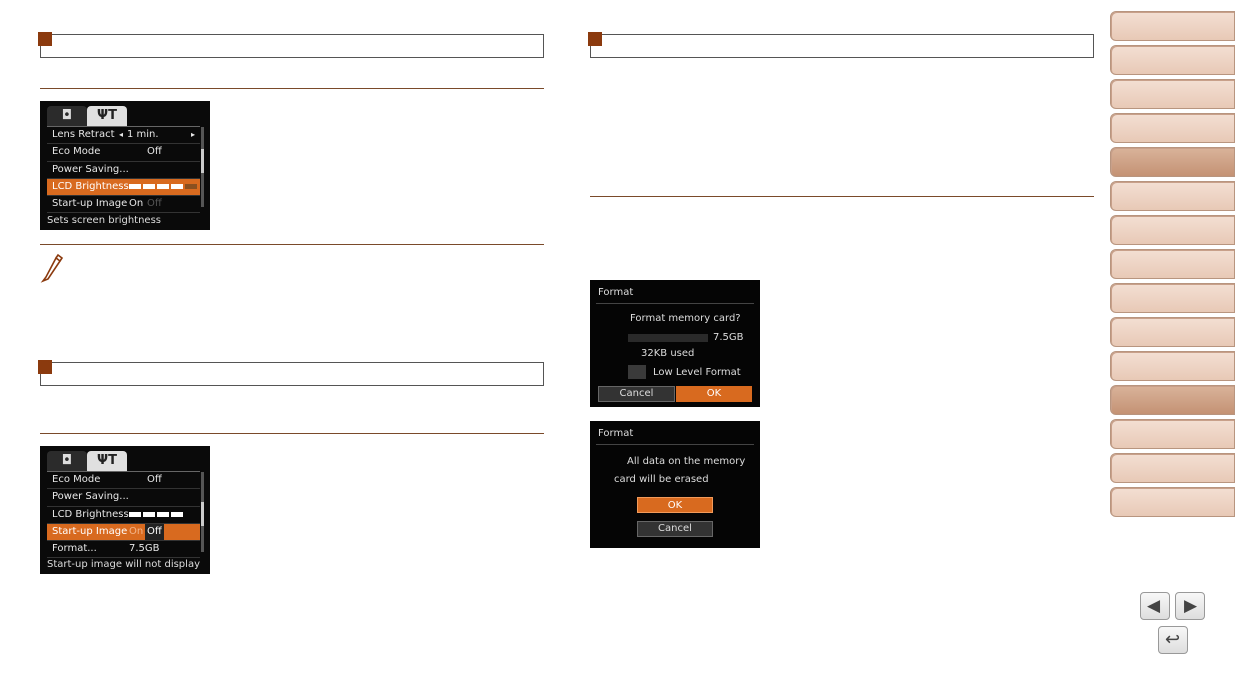 Image resolution: width=1237 pixels, height=693 pixels. I want to click on used-label: 32KB used, so click(668, 353).